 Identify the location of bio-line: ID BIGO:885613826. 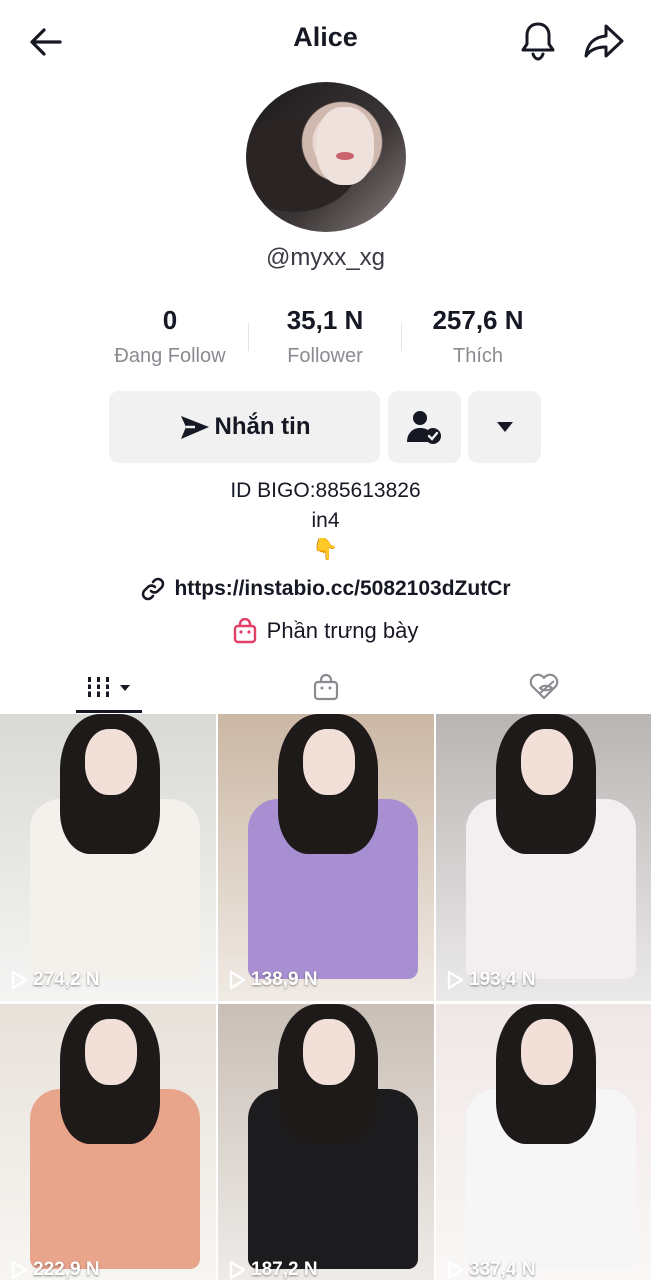
(325, 490).